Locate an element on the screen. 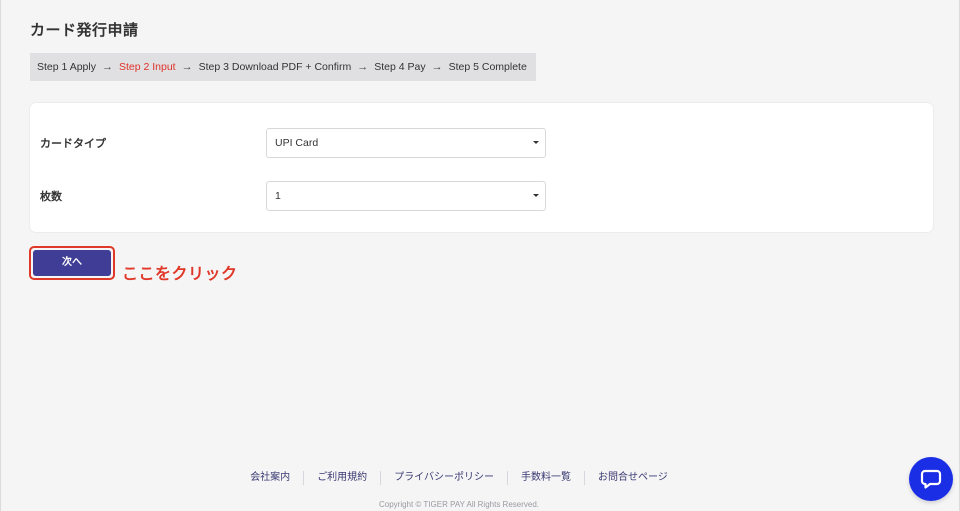 Image resolution: width=960 pixels, height=511 pixels. footer-link-fees: 手数料一覧 is located at coordinates (546, 478).